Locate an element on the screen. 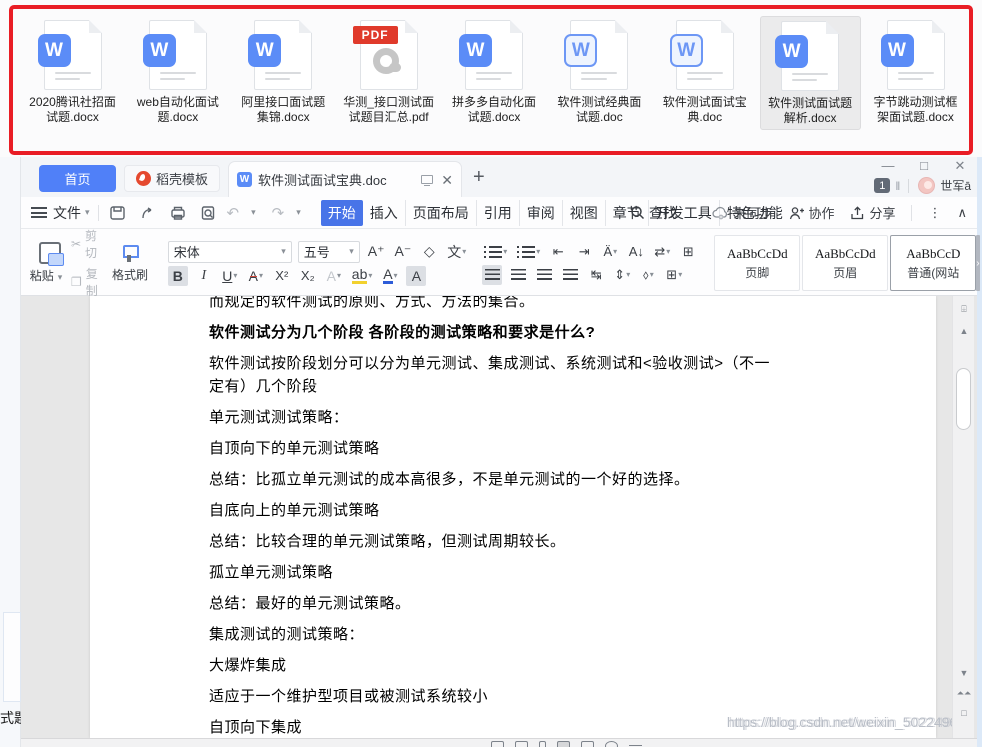  italic-button: I is located at coordinates (204, 276).